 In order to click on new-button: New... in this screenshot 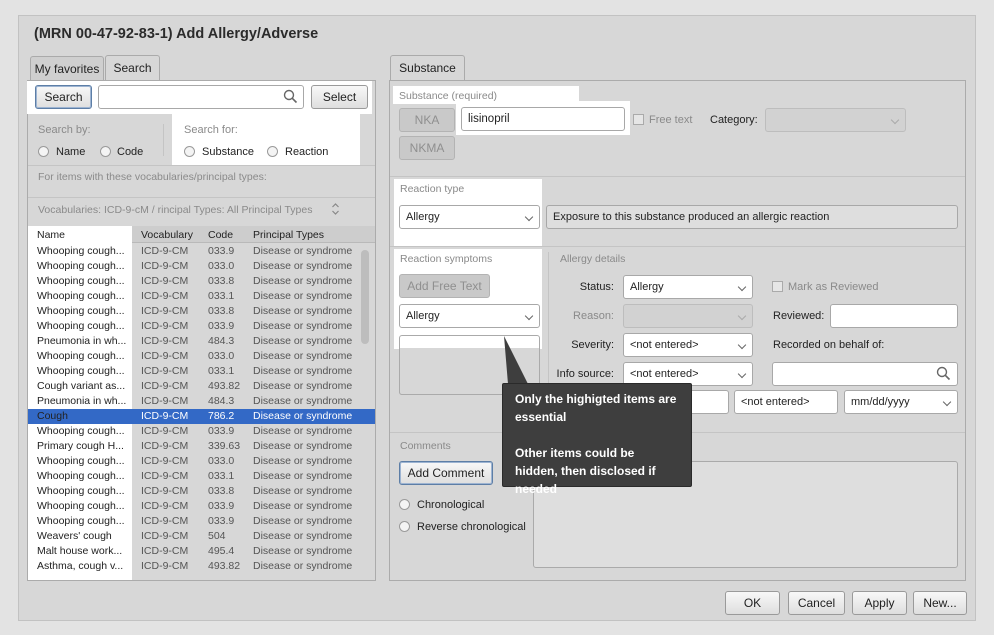, I will do `click(940, 603)`.